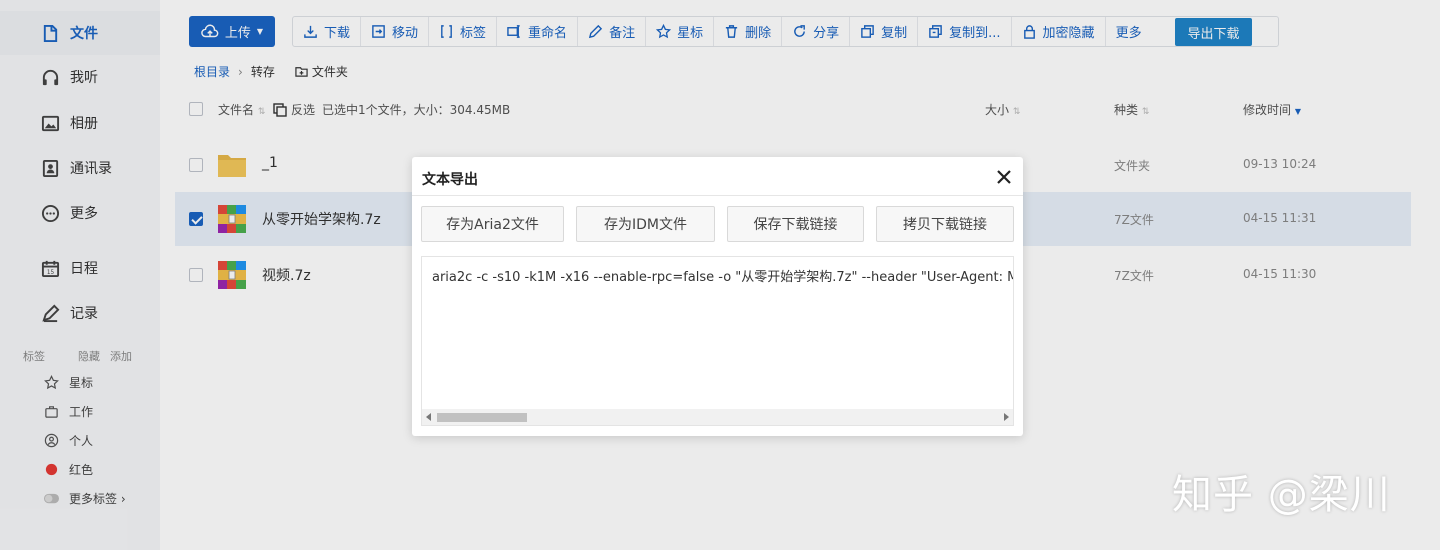 This screenshot has width=1440, height=550. I want to click on scroll-right-arrow-icon, so click(1006, 417).